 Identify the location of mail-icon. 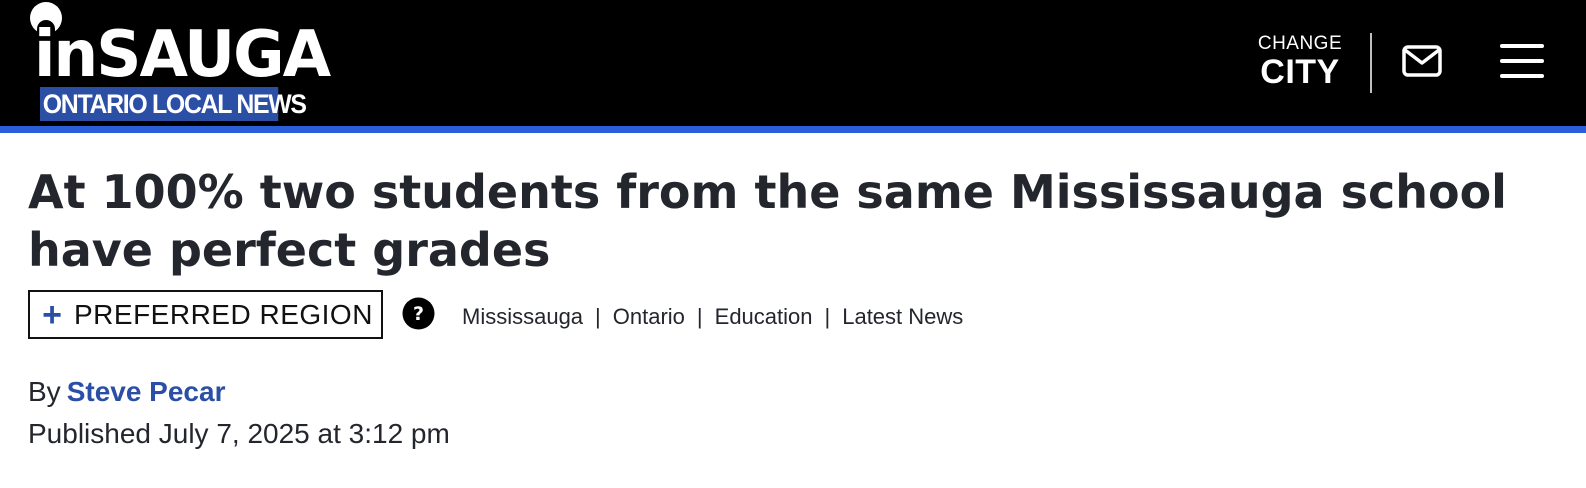
(1422, 61).